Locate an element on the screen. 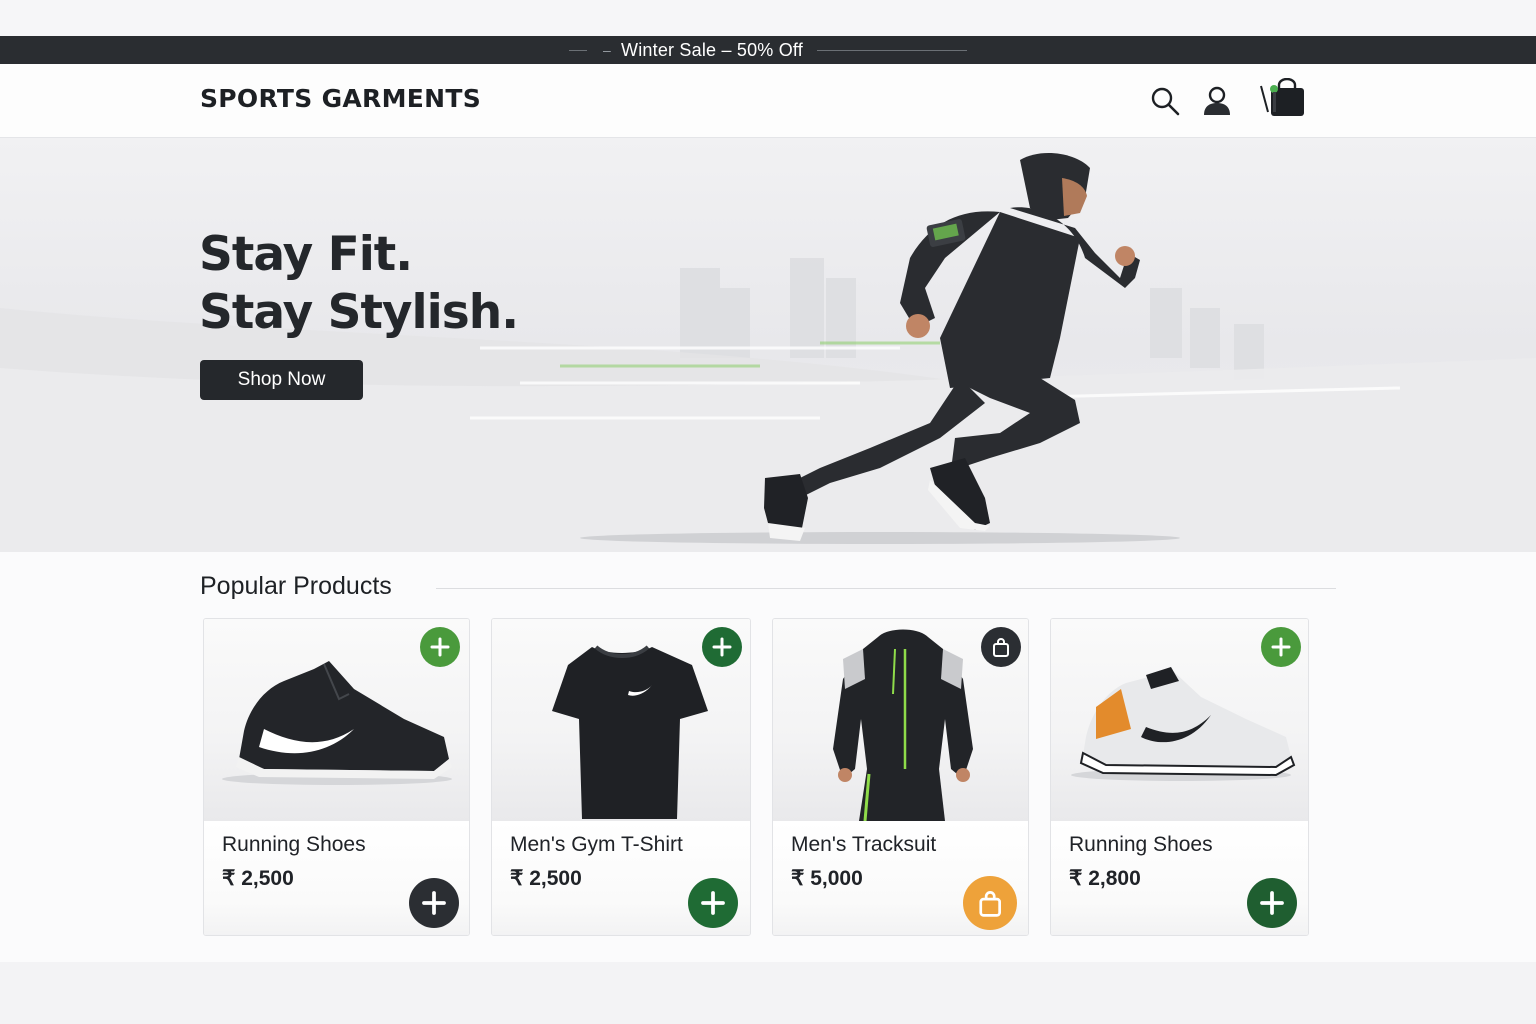  hero-title-line2: Stay Stylish. is located at coordinates (359, 312).